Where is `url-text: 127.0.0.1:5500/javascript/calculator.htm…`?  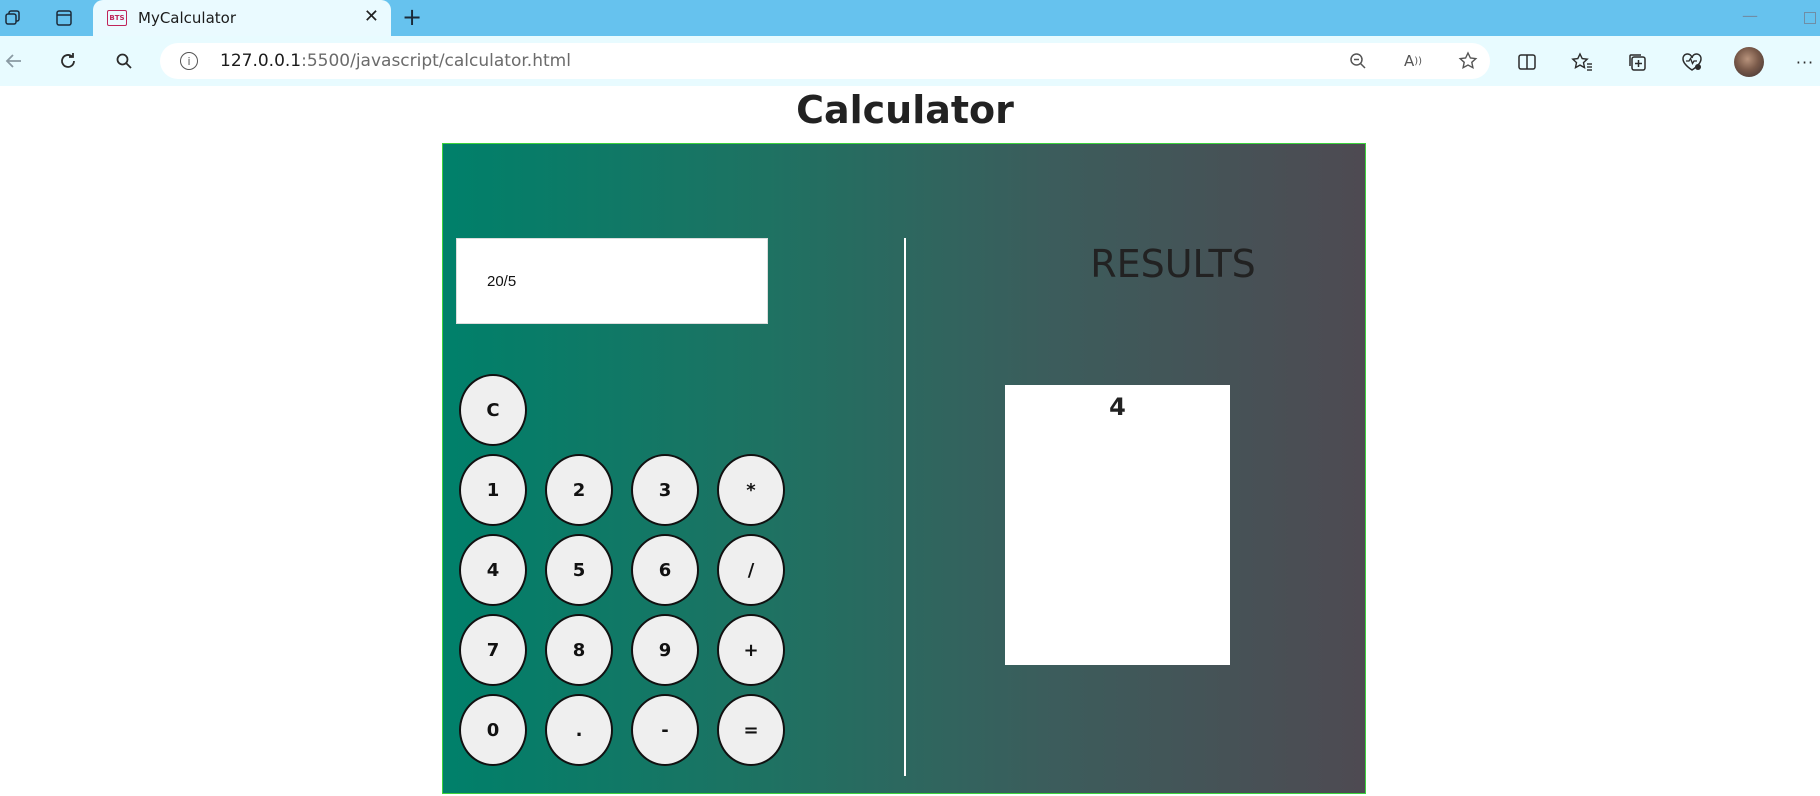
url-text: 127.0.0.1:5500/javascript/calculator.htm… is located at coordinates (395, 61).